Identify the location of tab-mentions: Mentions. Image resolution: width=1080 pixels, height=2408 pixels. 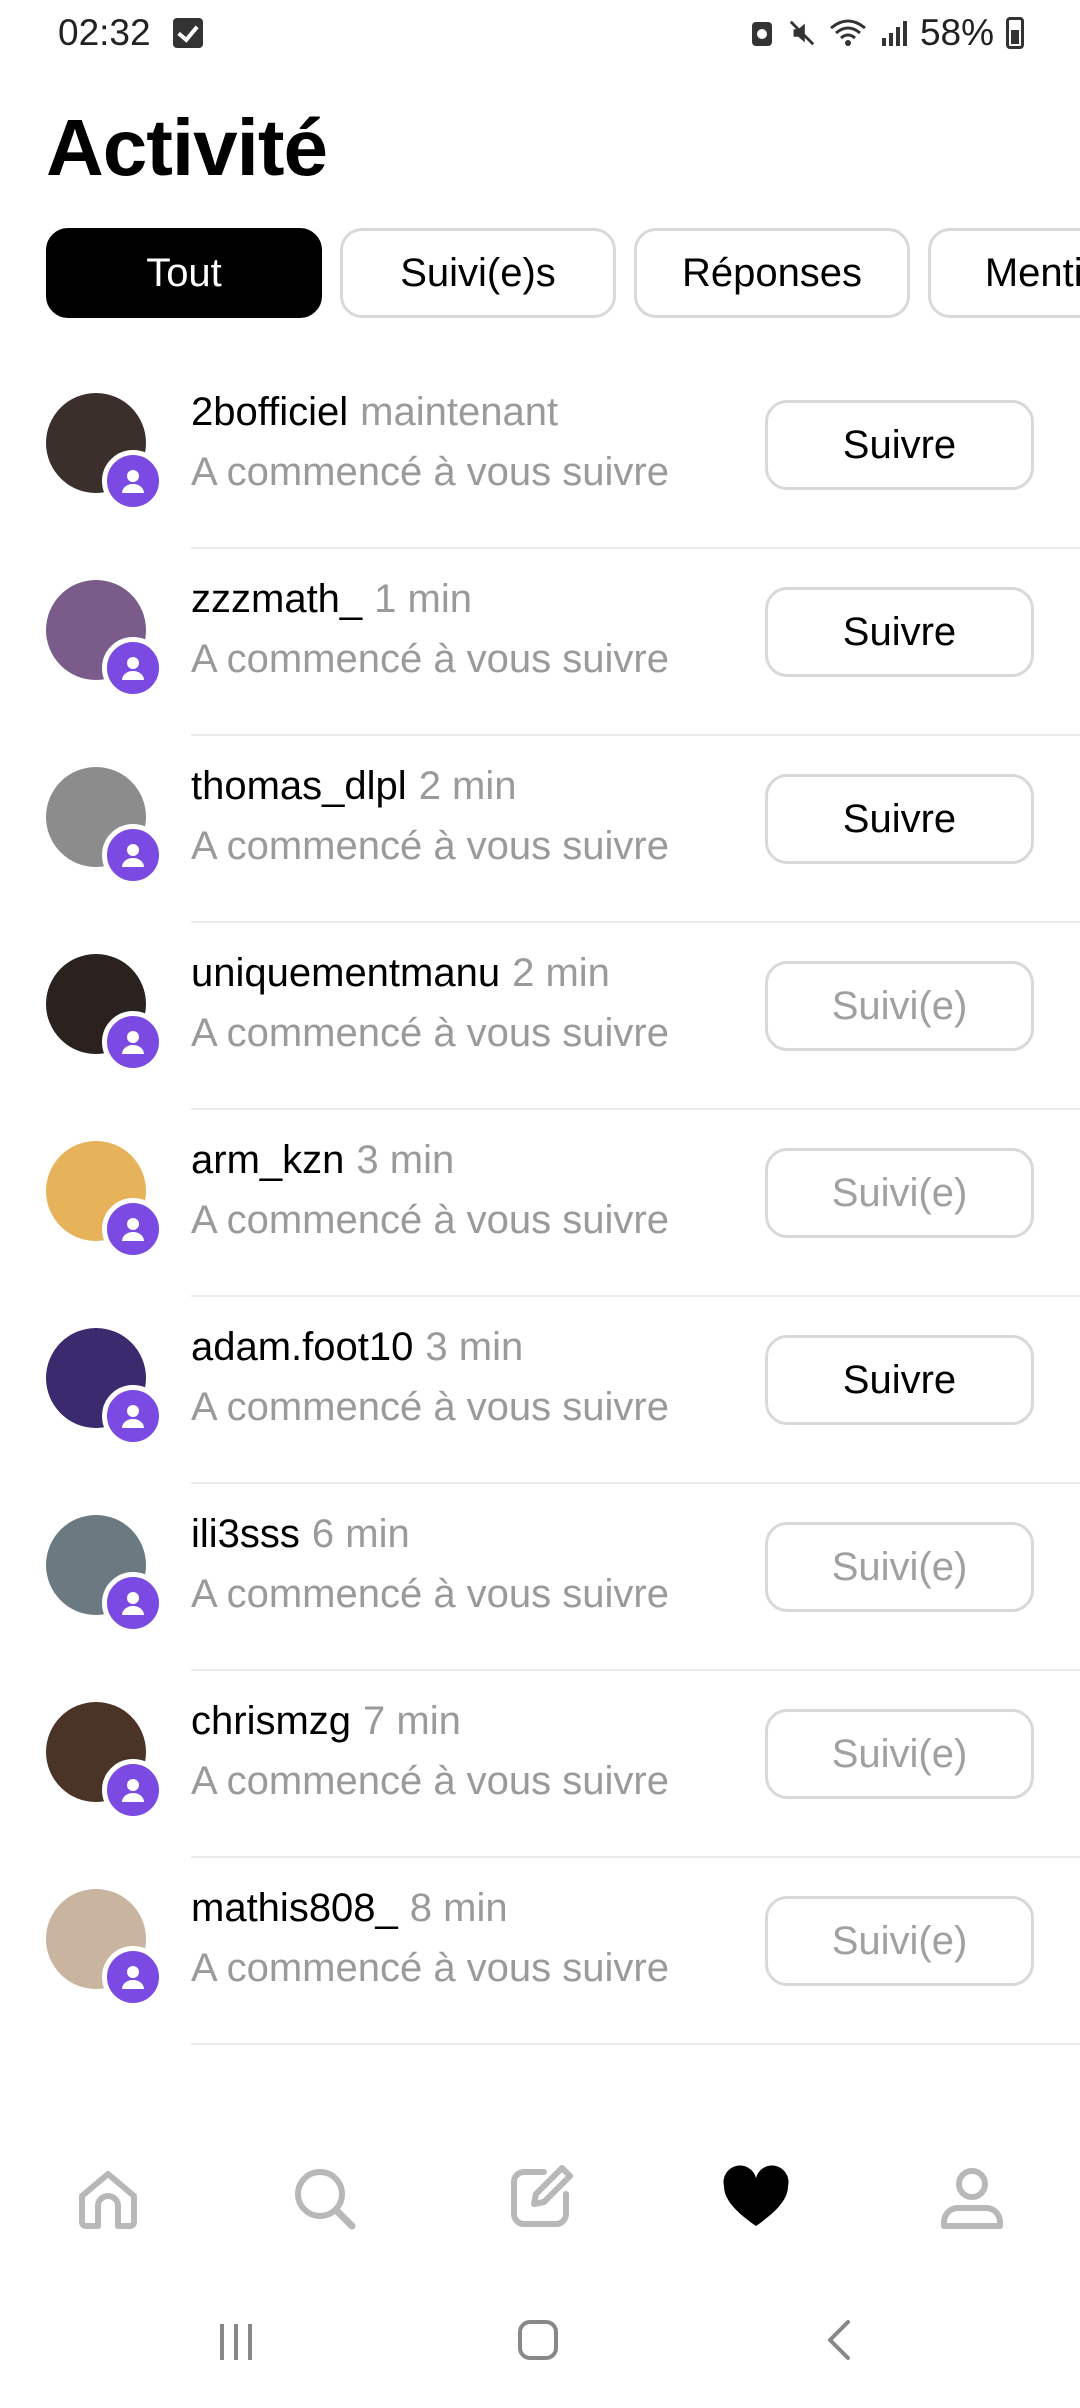
(1004, 273).